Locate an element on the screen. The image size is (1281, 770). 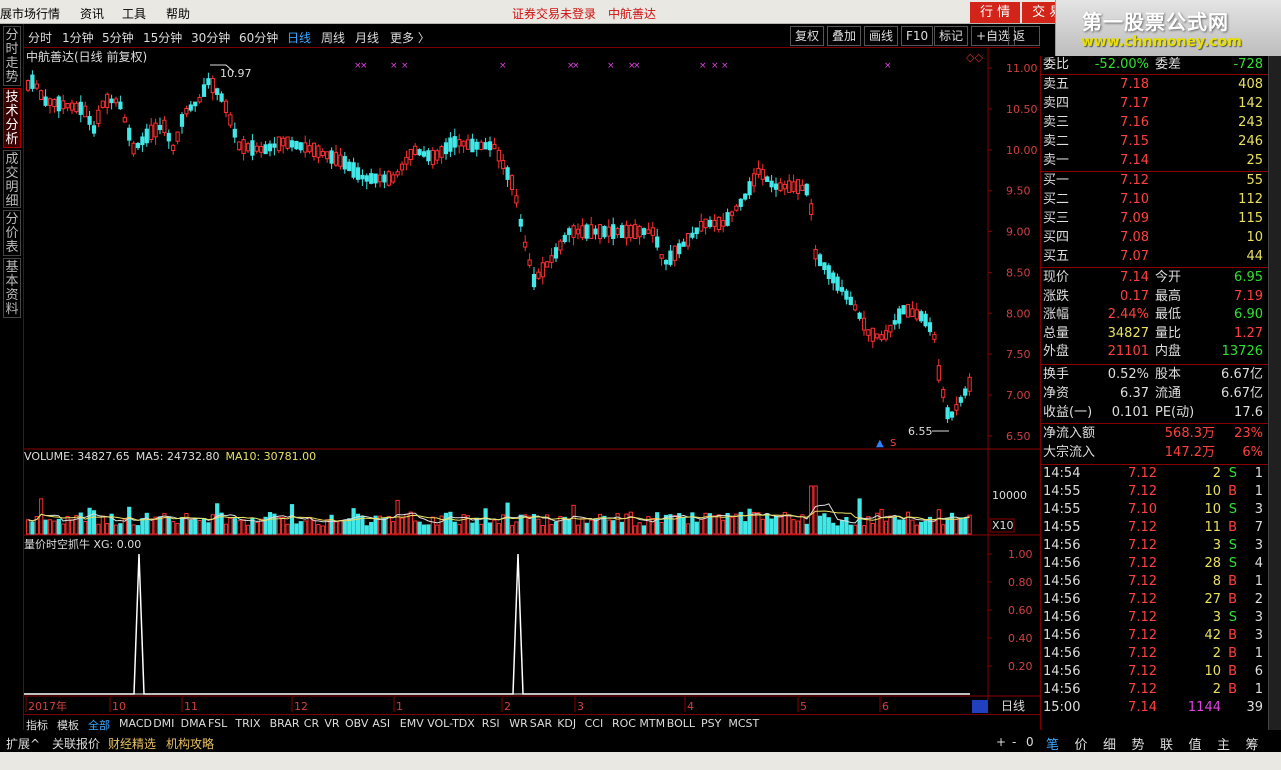
stat-label-2: 今开 is located at coordinates (1168, 277).